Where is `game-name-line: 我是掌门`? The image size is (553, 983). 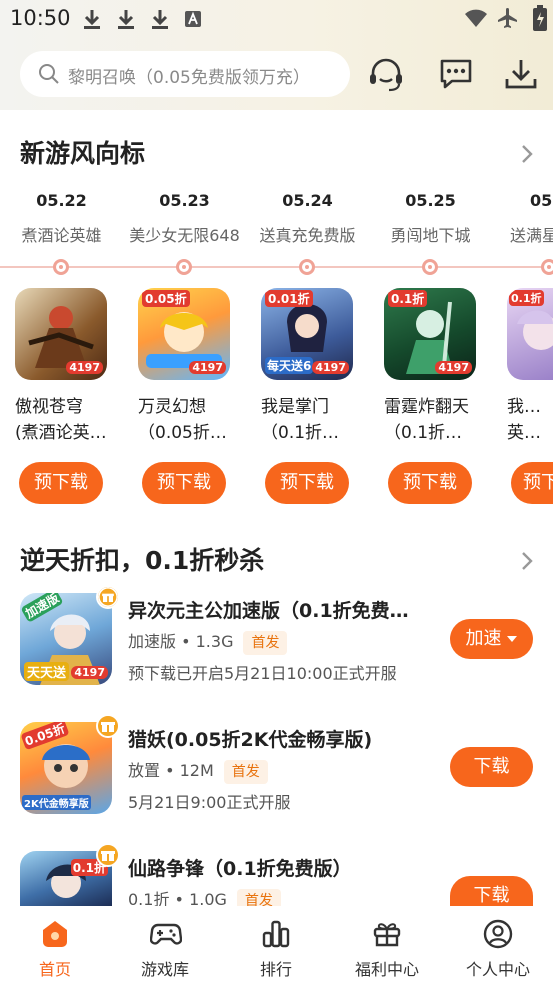 game-name-line: 我是掌门 is located at coordinates (295, 407).